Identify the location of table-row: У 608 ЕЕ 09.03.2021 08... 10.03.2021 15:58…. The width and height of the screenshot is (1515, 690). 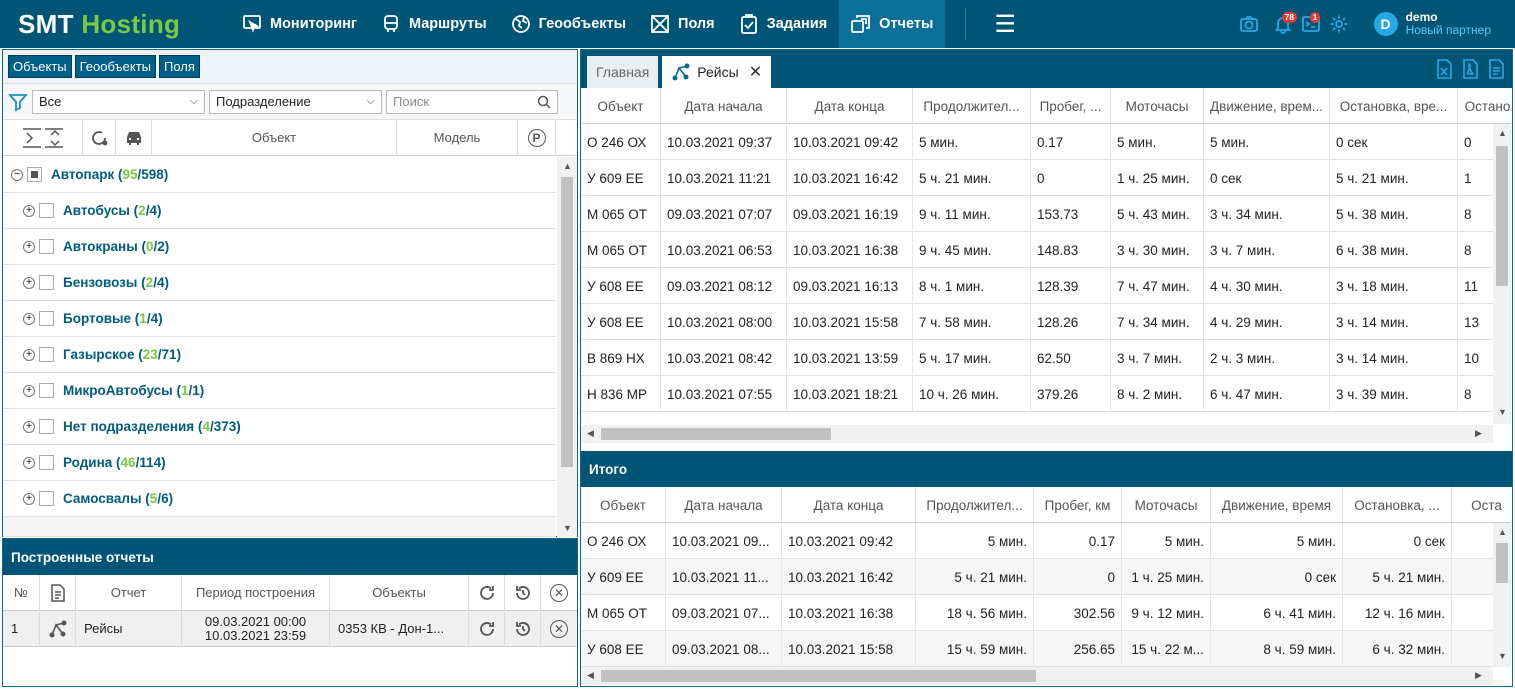
(1046, 649).